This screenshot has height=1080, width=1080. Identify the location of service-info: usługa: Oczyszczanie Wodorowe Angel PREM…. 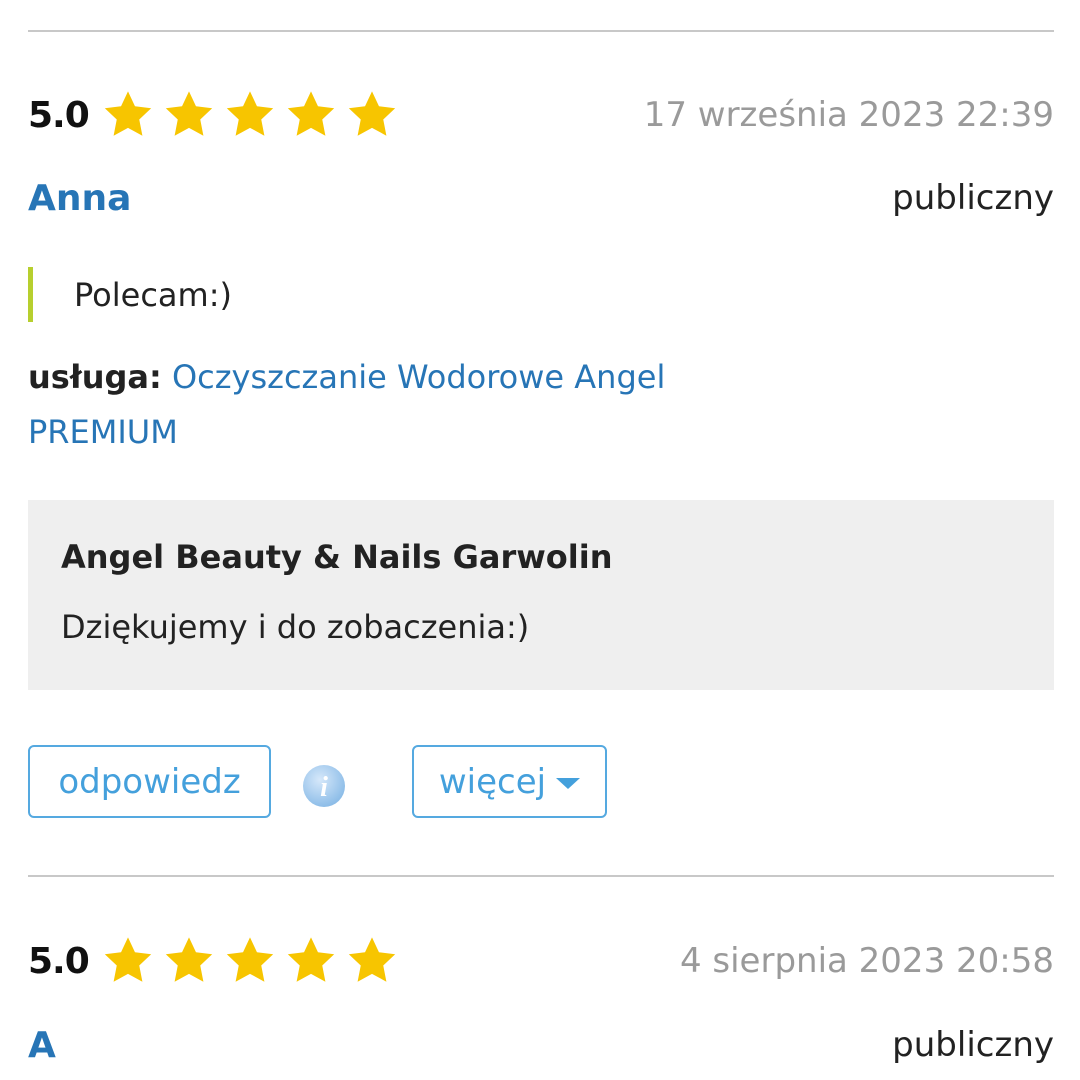
(348, 405).